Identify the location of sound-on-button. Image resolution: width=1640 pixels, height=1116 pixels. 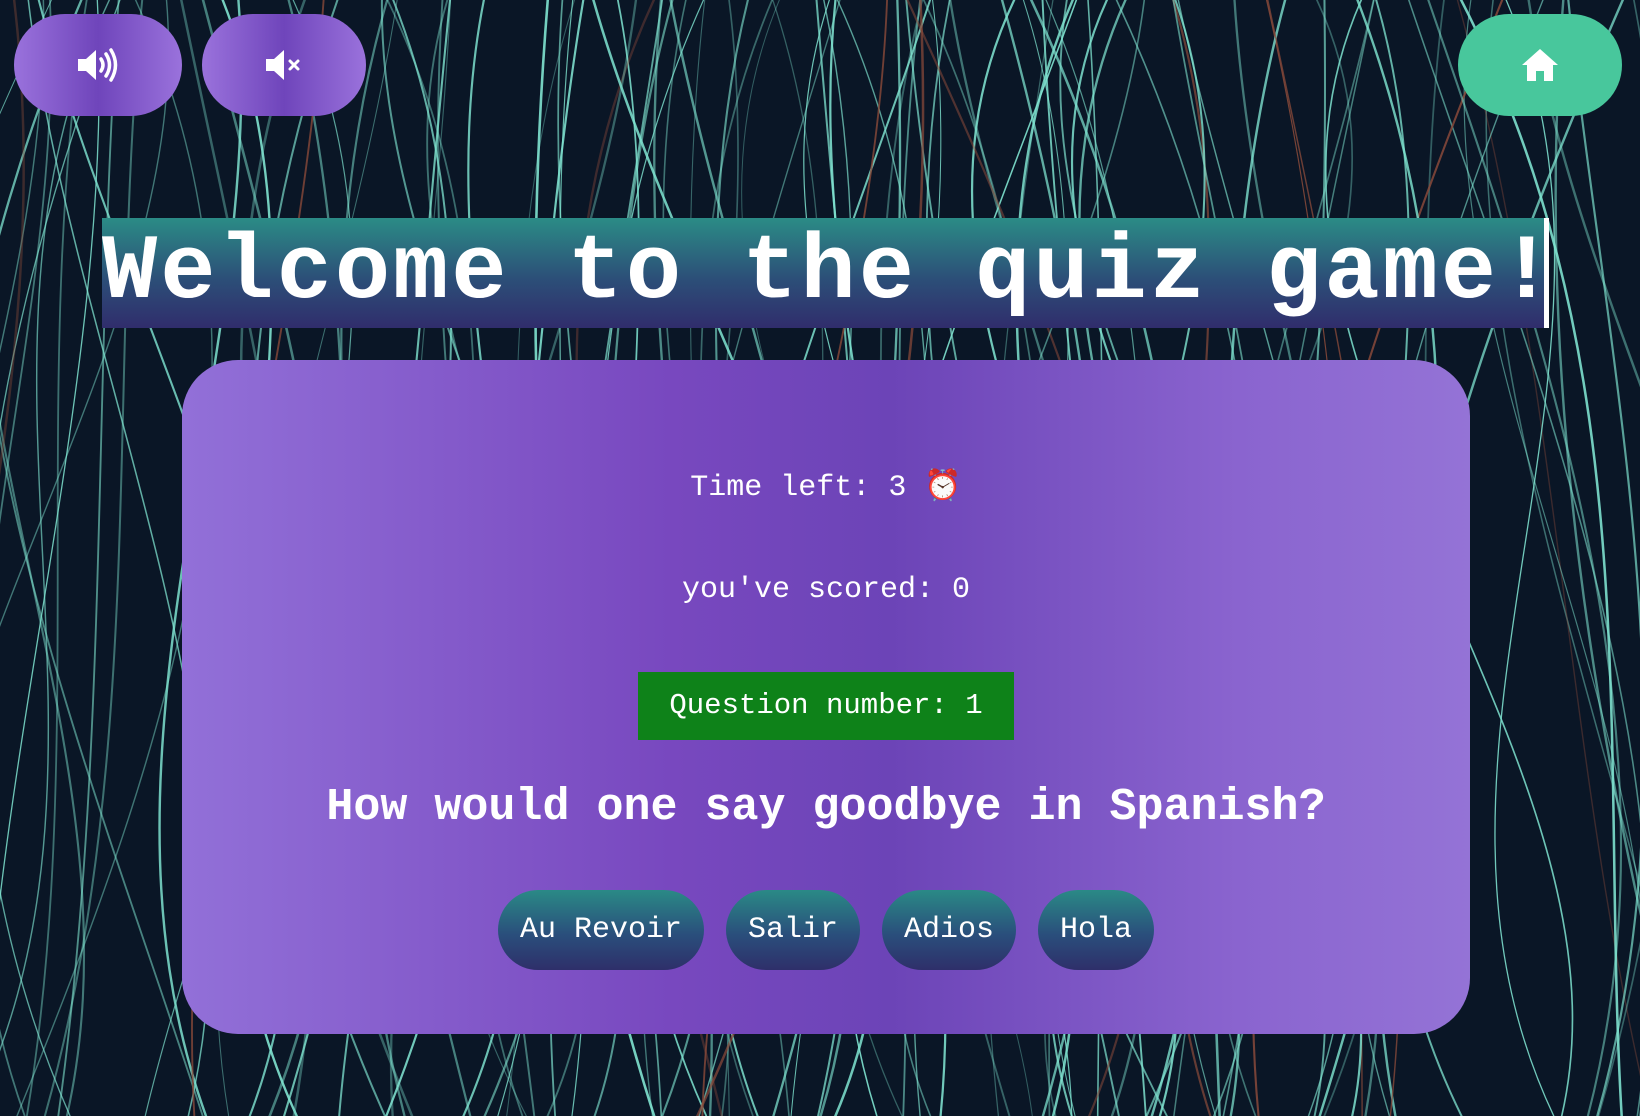
(98, 65).